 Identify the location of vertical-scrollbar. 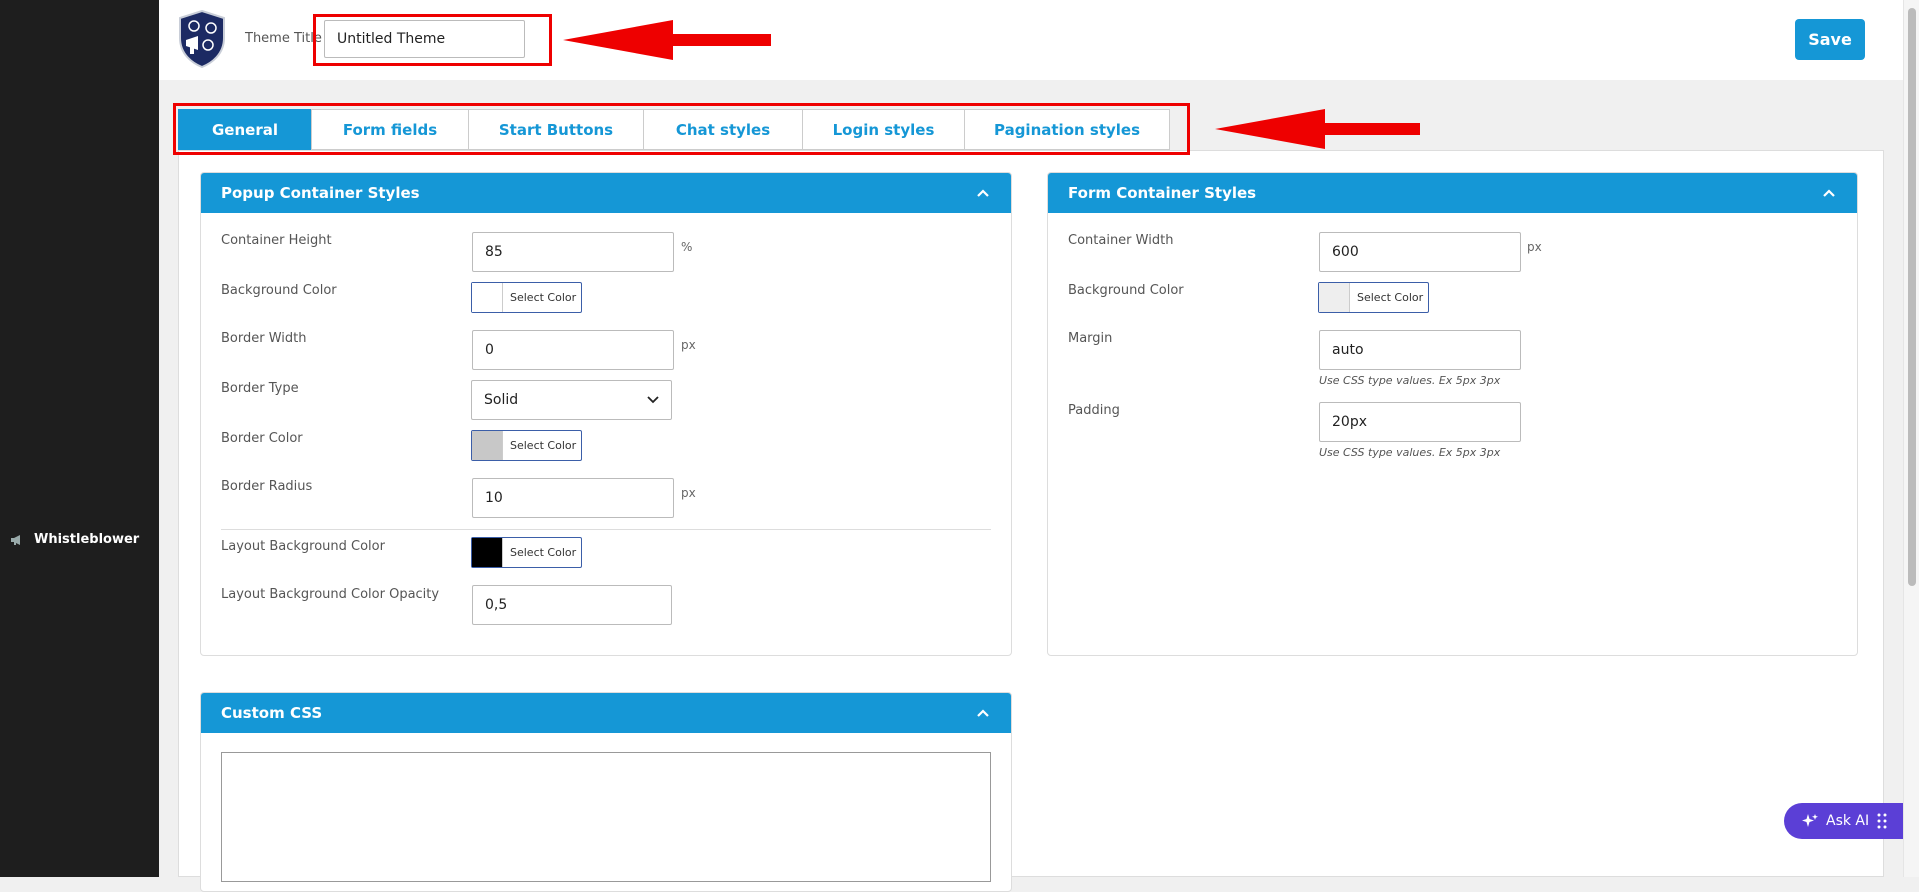
(1911, 438).